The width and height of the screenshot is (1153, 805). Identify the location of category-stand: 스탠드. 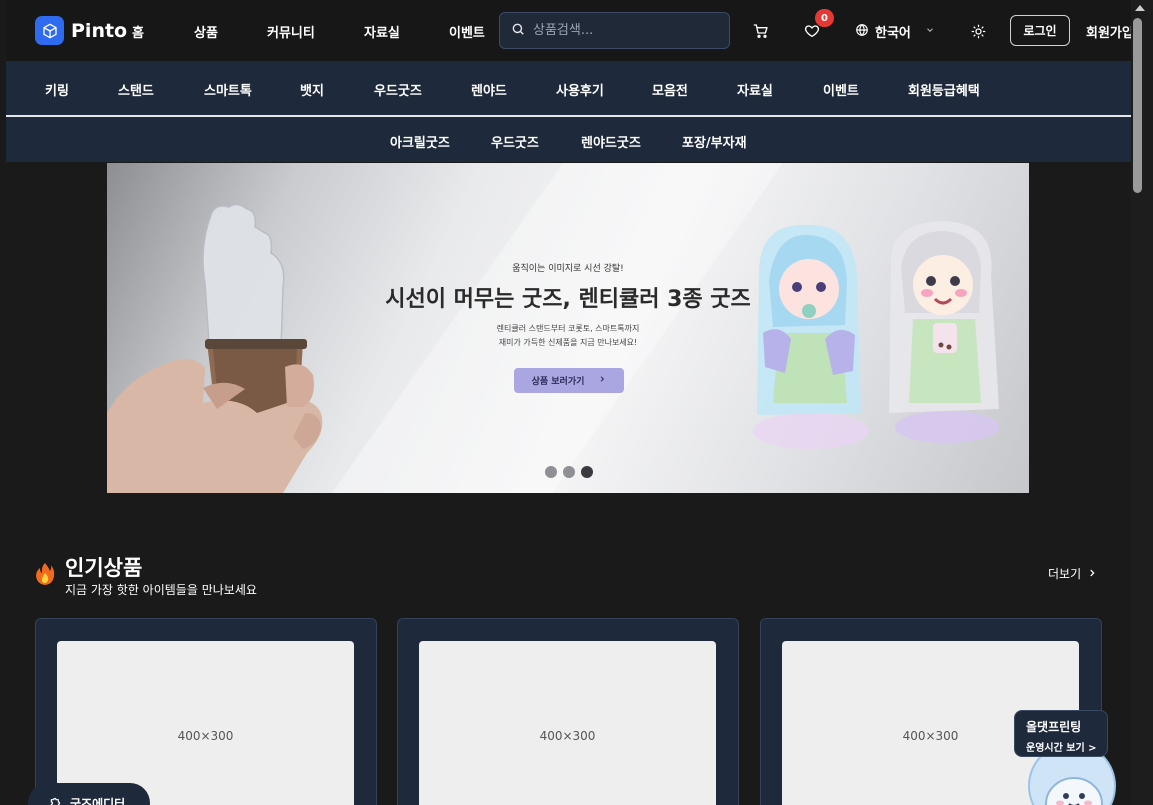
(136, 89).